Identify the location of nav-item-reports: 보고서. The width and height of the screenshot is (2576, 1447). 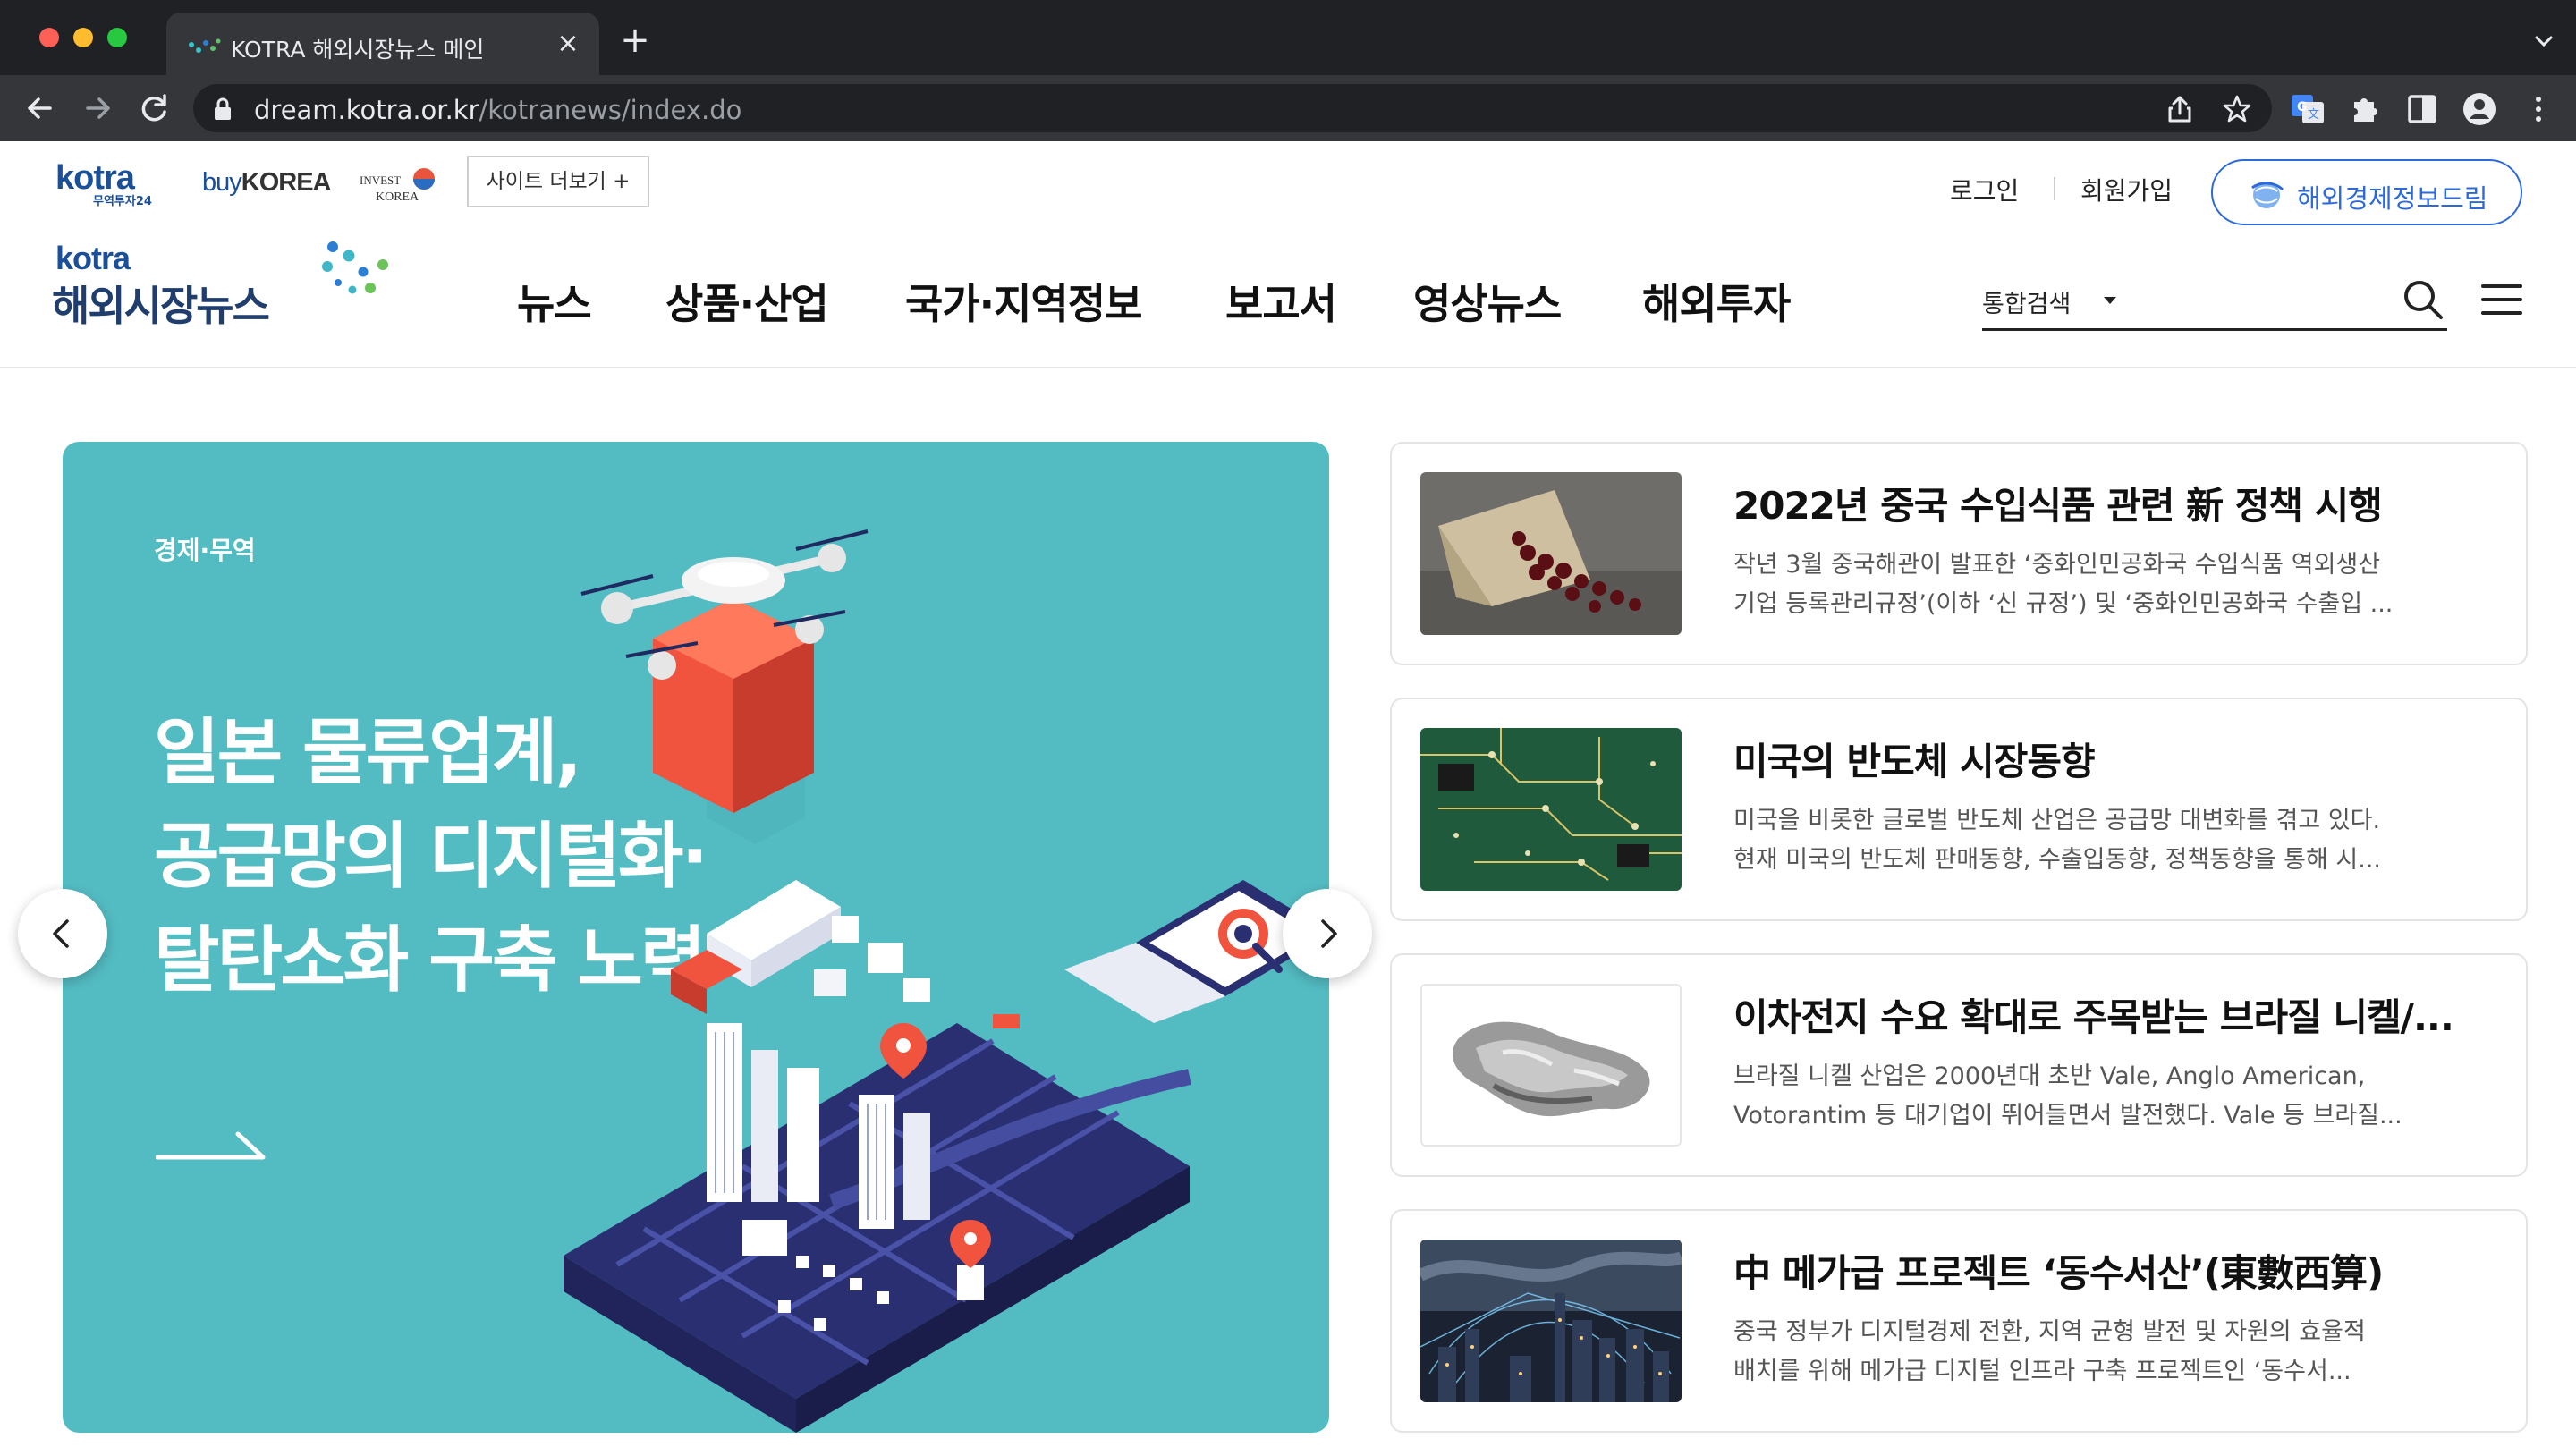
(1281, 301).